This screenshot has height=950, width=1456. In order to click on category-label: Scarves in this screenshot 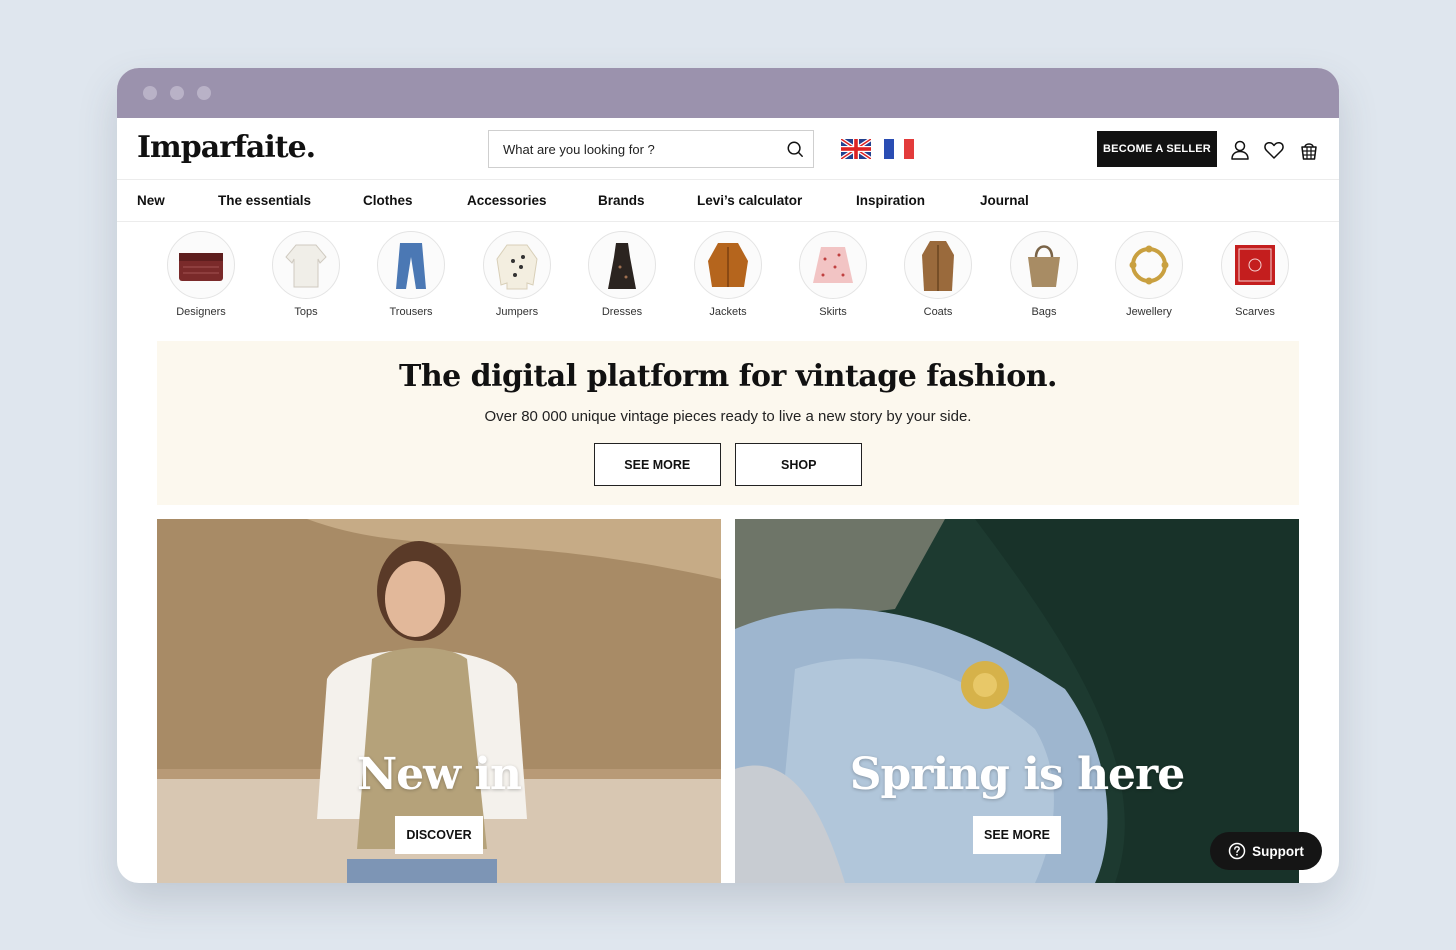, I will do `click(1255, 312)`.